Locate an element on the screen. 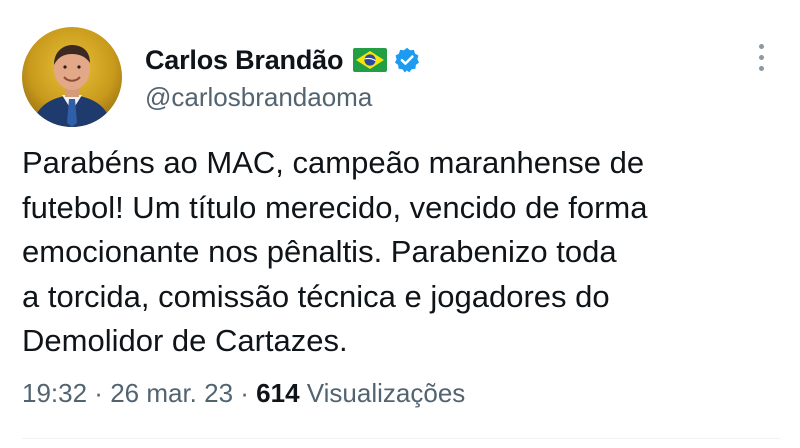 The height and width of the screenshot is (448, 800). brazil-flag-icon is located at coordinates (370, 60).